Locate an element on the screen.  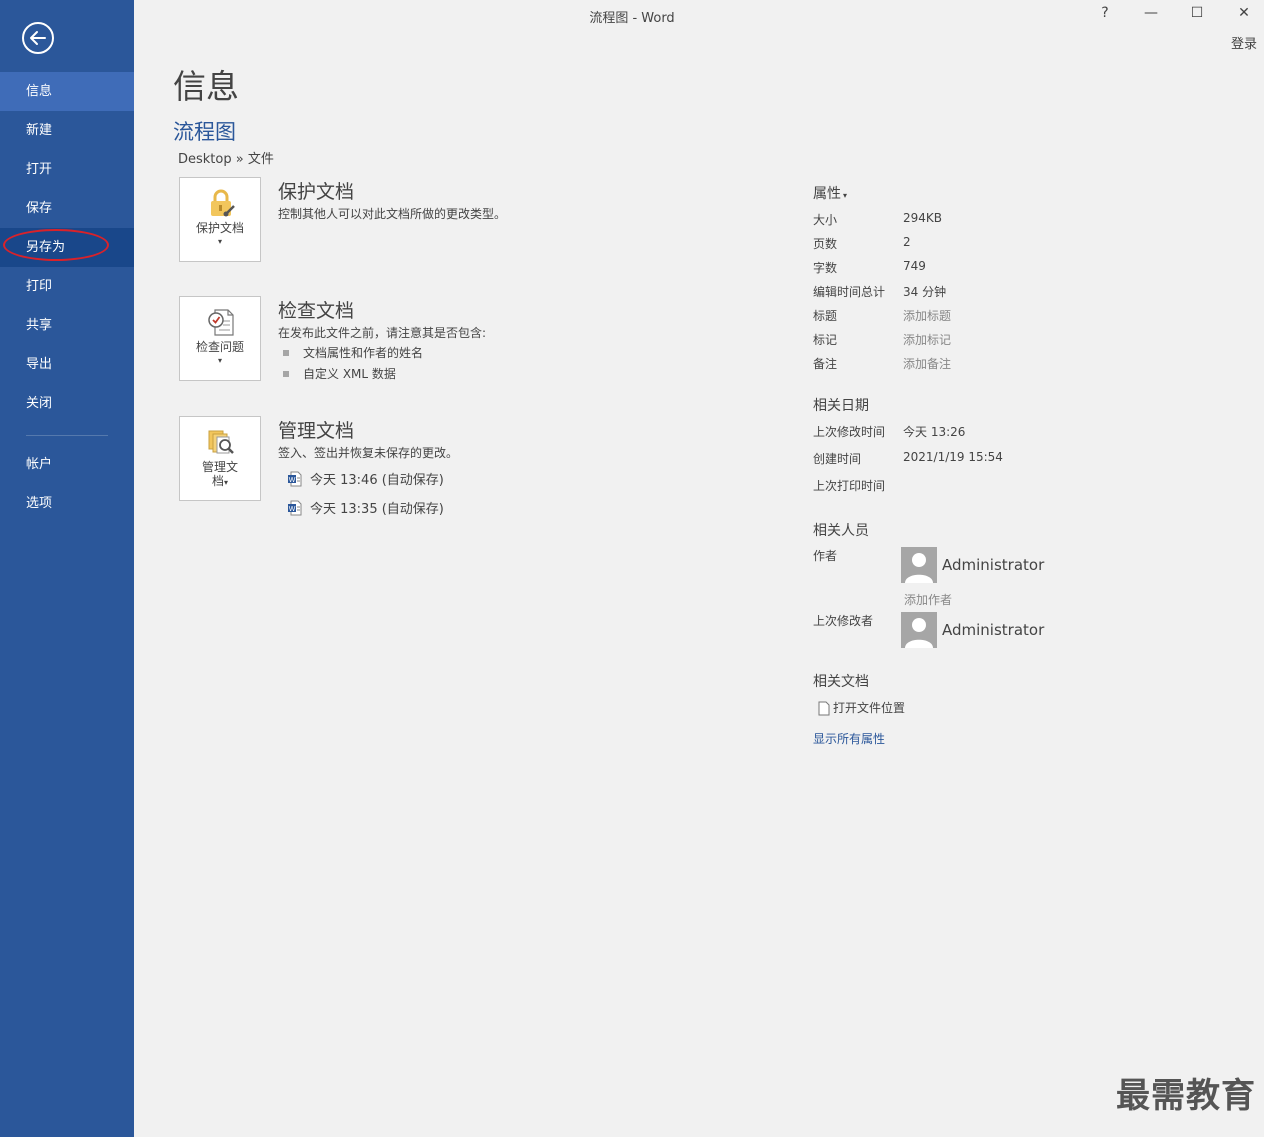
minimize-button: — is located at coordinates (1151, 13).